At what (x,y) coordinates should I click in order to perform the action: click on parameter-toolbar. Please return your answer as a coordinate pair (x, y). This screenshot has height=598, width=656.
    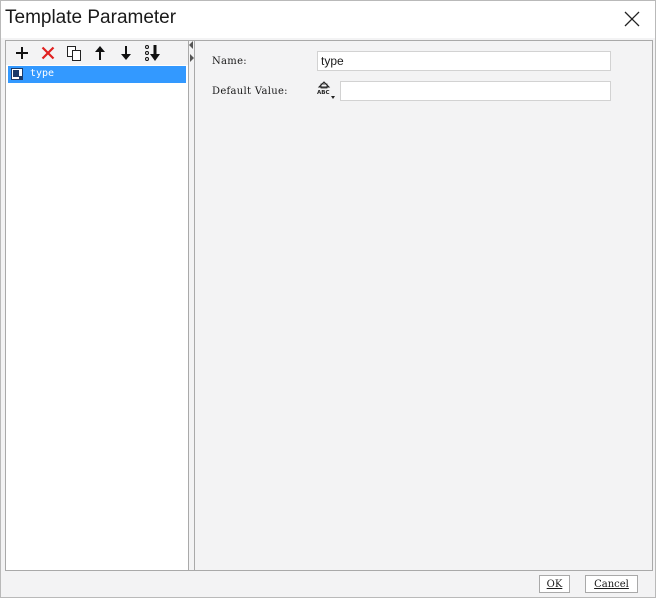
    Looking at the image, I should click on (97, 53).